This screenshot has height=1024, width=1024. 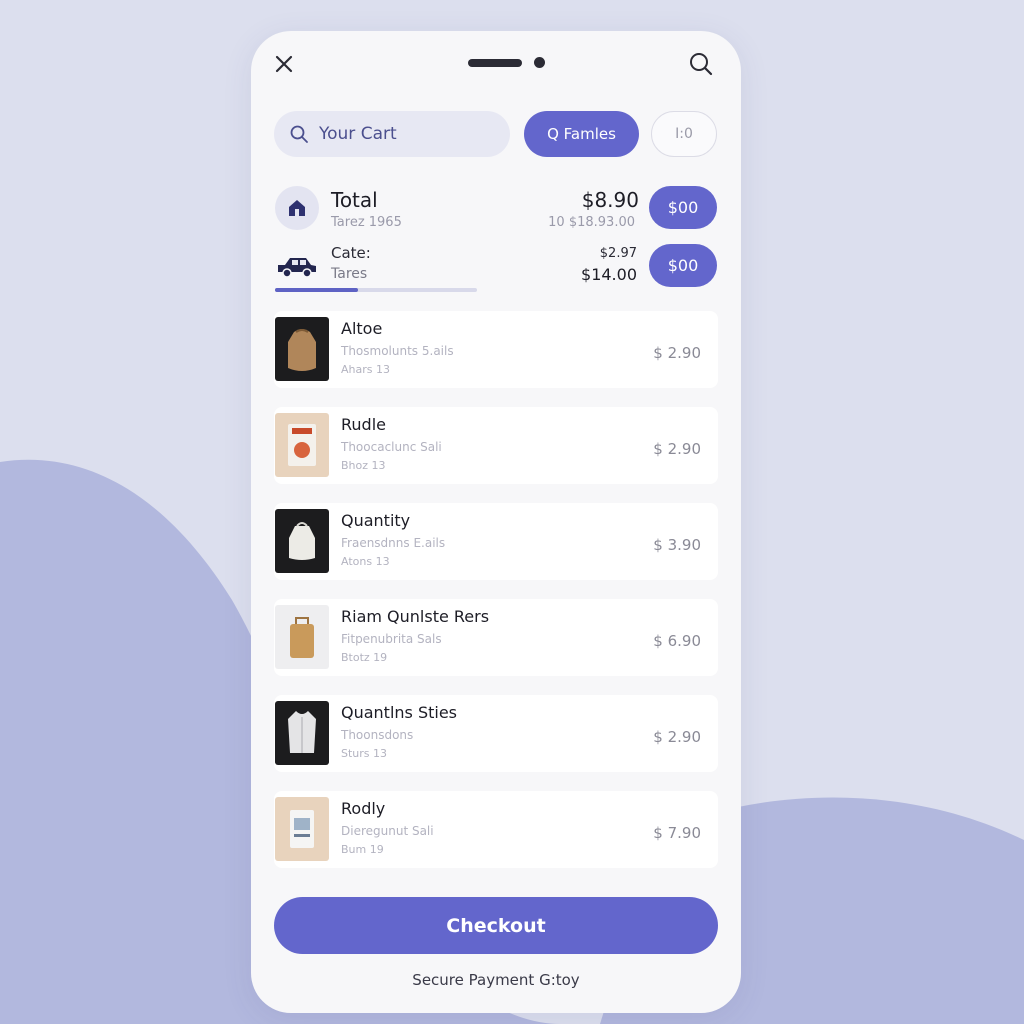 I want to click on cart-search-box, so click(x=392, y=134).